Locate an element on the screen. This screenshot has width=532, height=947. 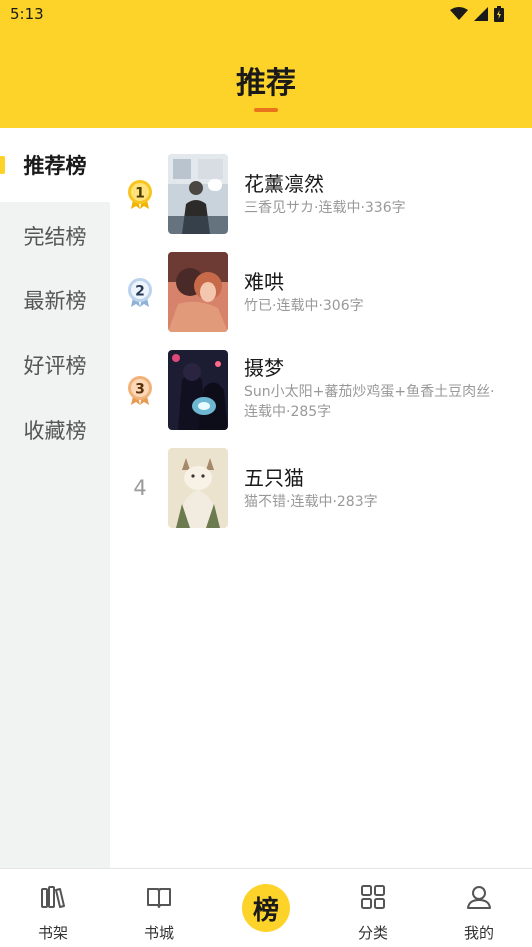
rank-number: 3 is located at coordinates (140, 390).